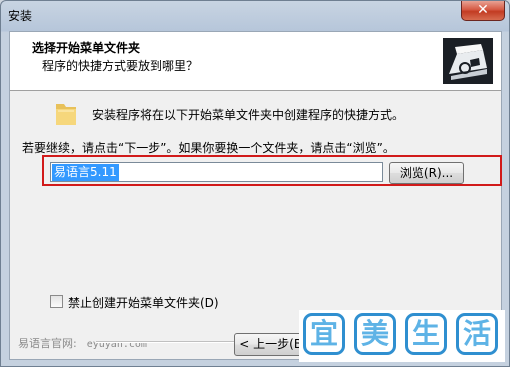 This screenshot has width=510, height=367. What do you see at coordinates (255, 16) in the screenshot?
I see `title-bar: 安装 ✕` at bounding box center [255, 16].